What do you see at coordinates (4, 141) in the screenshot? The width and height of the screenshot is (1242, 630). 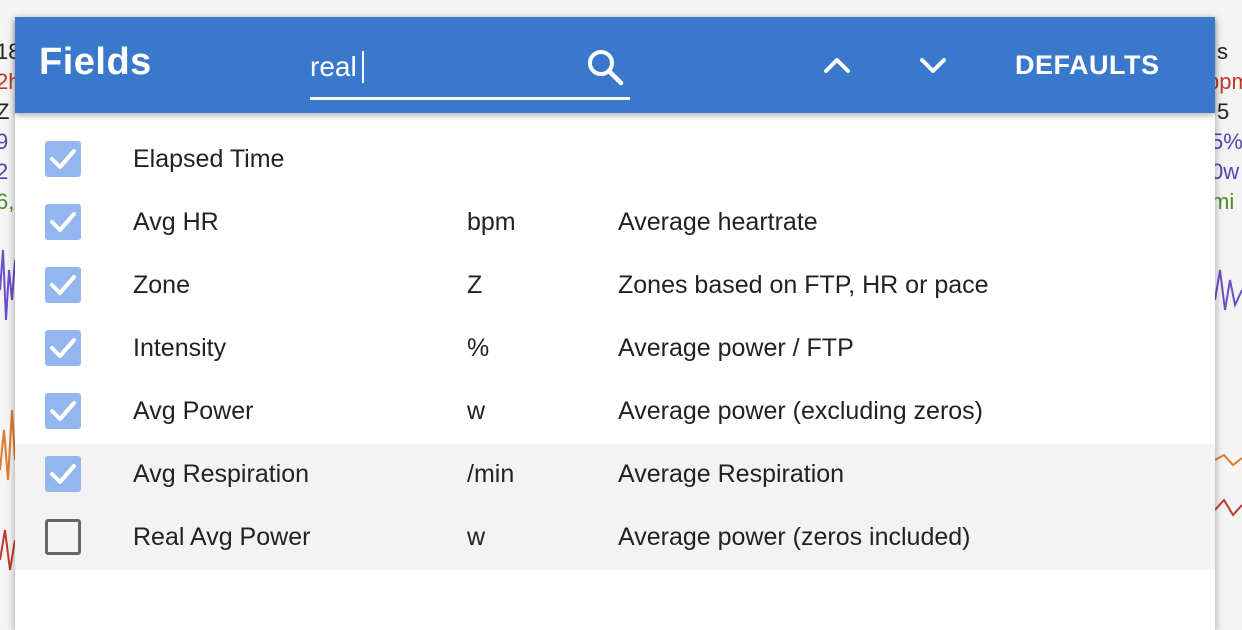 I see `background-text: 9` at bounding box center [4, 141].